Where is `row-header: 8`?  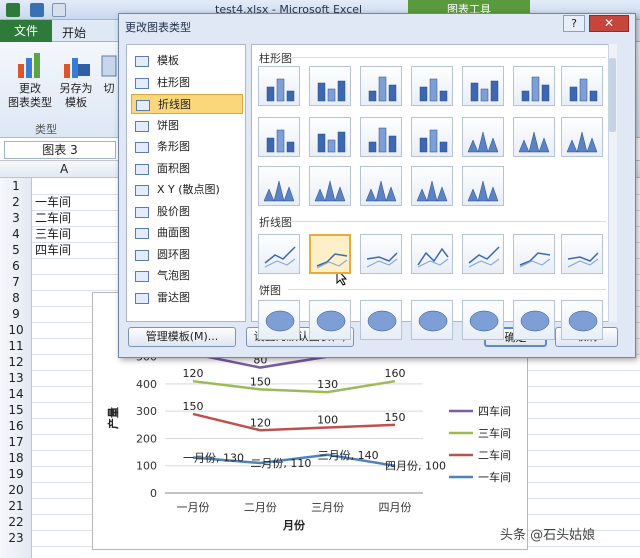 row-header: 8 is located at coordinates (16, 298).